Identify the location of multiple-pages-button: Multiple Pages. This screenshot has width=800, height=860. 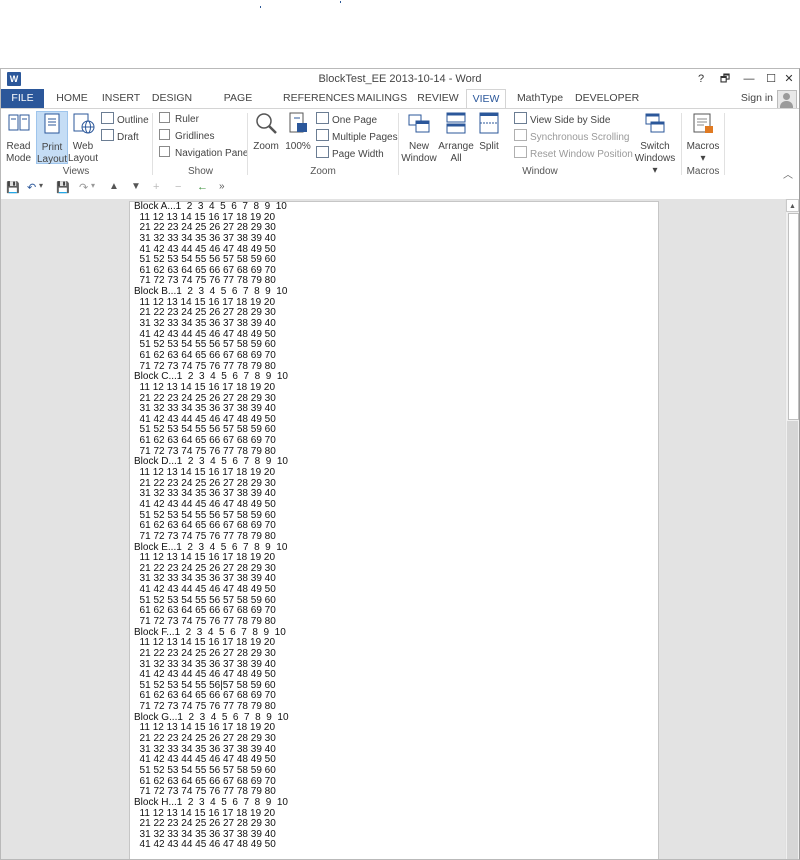
(357, 136).